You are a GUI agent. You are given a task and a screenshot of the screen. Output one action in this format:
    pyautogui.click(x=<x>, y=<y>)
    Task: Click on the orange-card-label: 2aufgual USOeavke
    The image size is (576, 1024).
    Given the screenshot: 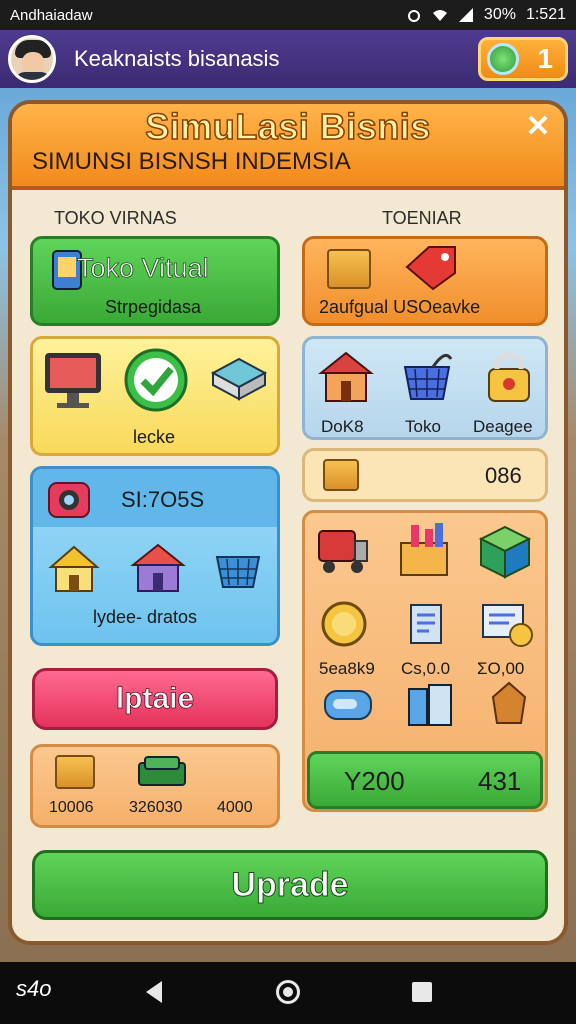 What is the action you would take?
    pyautogui.click(x=400, y=307)
    